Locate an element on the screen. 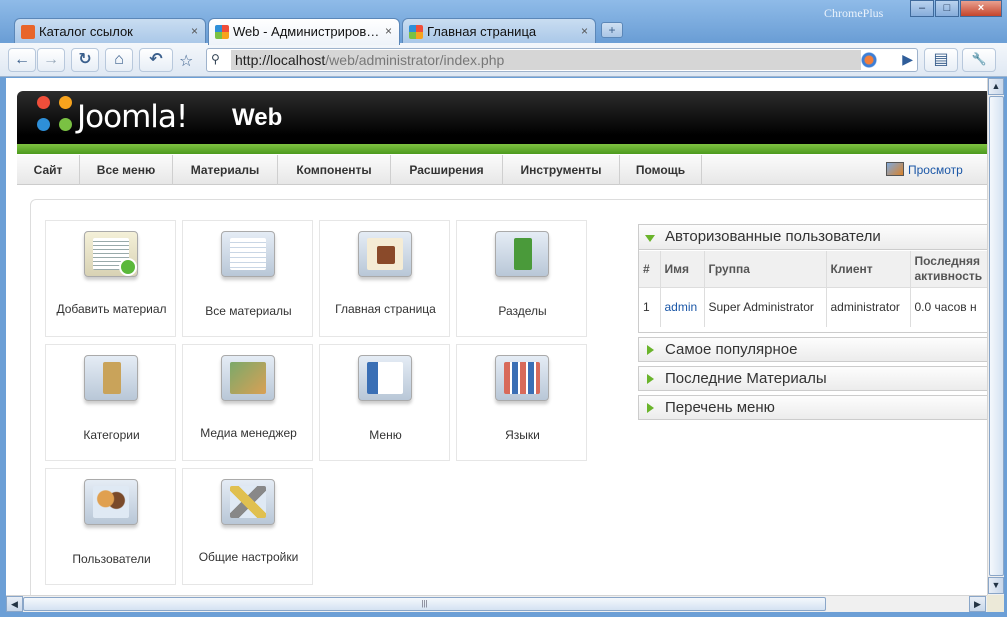 The height and width of the screenshot is (617, 1007). reload-button: ↻ is located at coordinates (85, 60).